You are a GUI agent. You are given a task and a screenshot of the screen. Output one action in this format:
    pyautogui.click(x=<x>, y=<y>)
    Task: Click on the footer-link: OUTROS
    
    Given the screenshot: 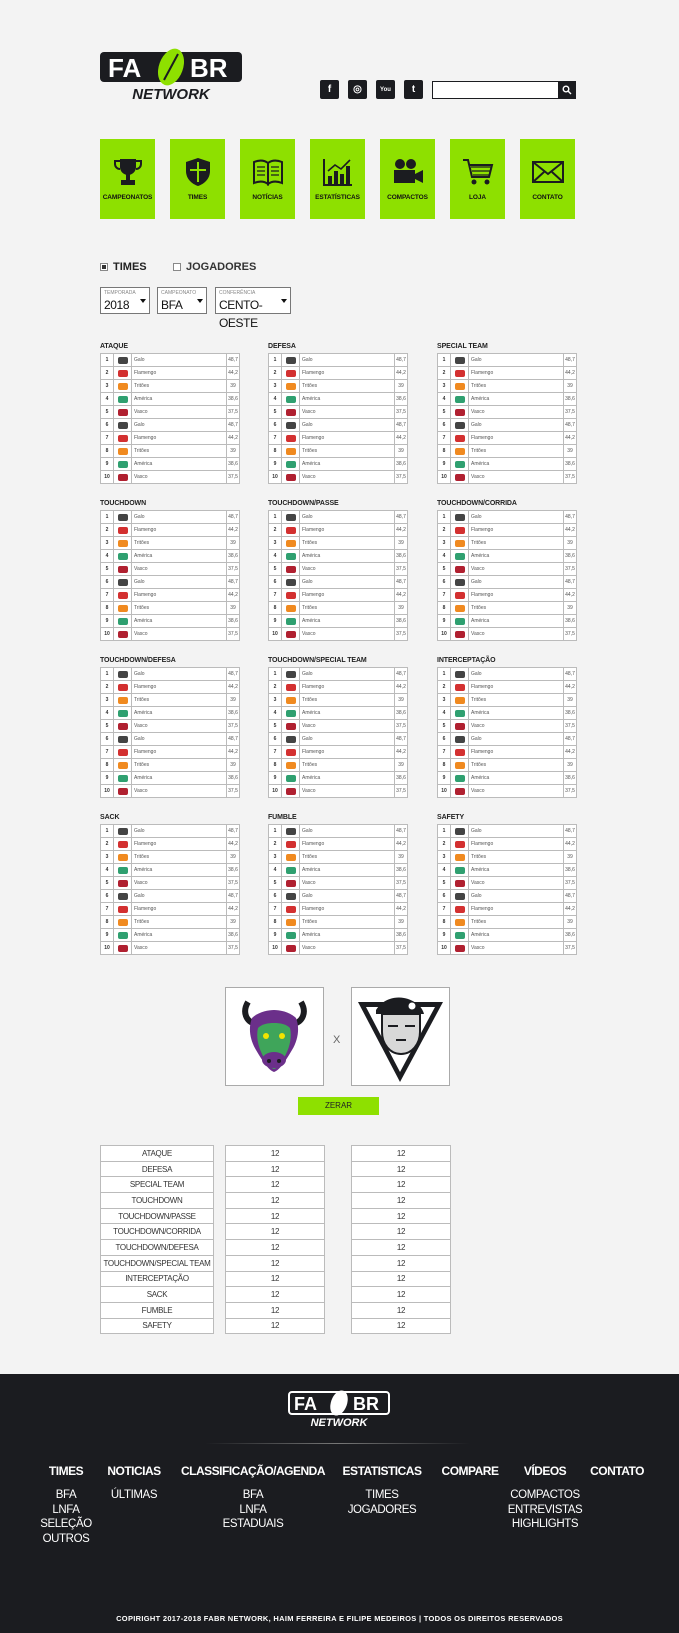 What is the action you would take?
    pyautogui.click(x=66, y=1539)
    